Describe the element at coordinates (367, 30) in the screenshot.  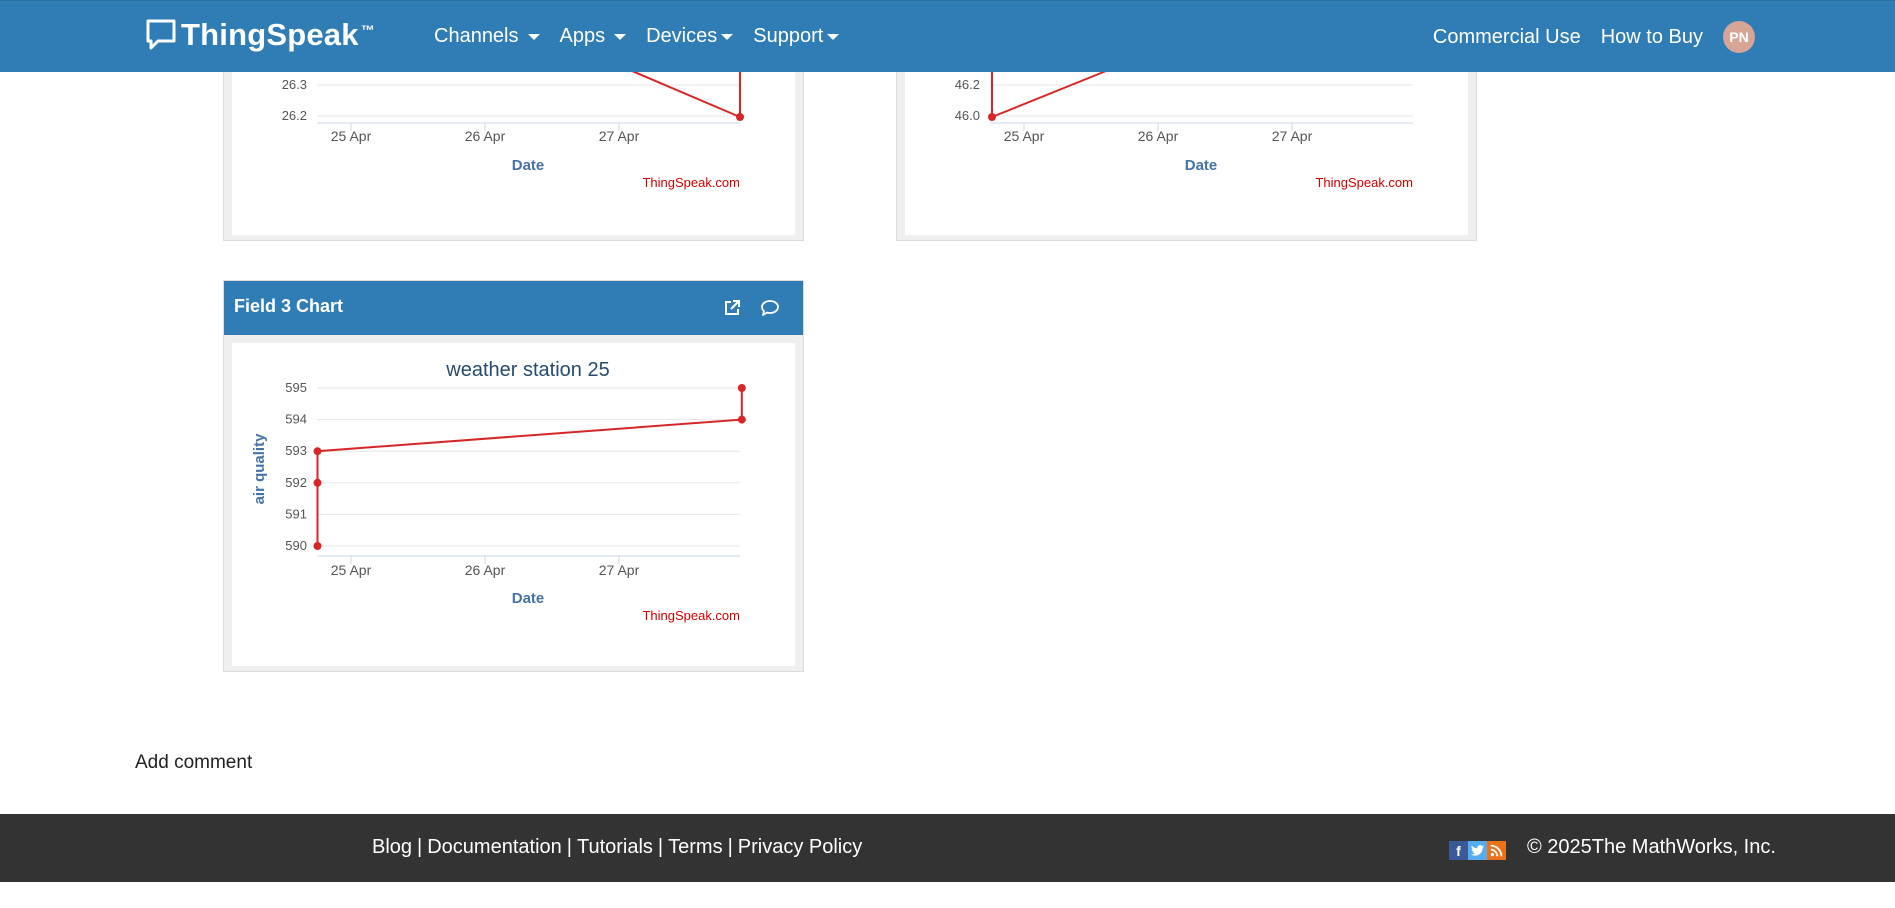
I see `brand-trademark: ™` at that location.